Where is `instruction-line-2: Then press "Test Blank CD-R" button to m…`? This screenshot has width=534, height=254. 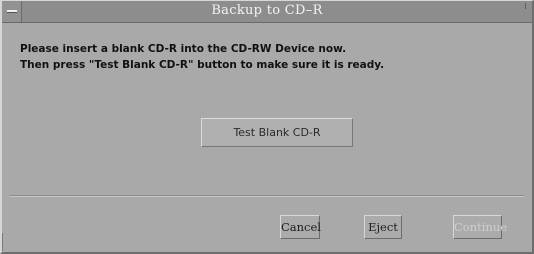
instruction-line-2: Then press "Test Blank CD-R" button to m… is located at coordinates (202, 65).